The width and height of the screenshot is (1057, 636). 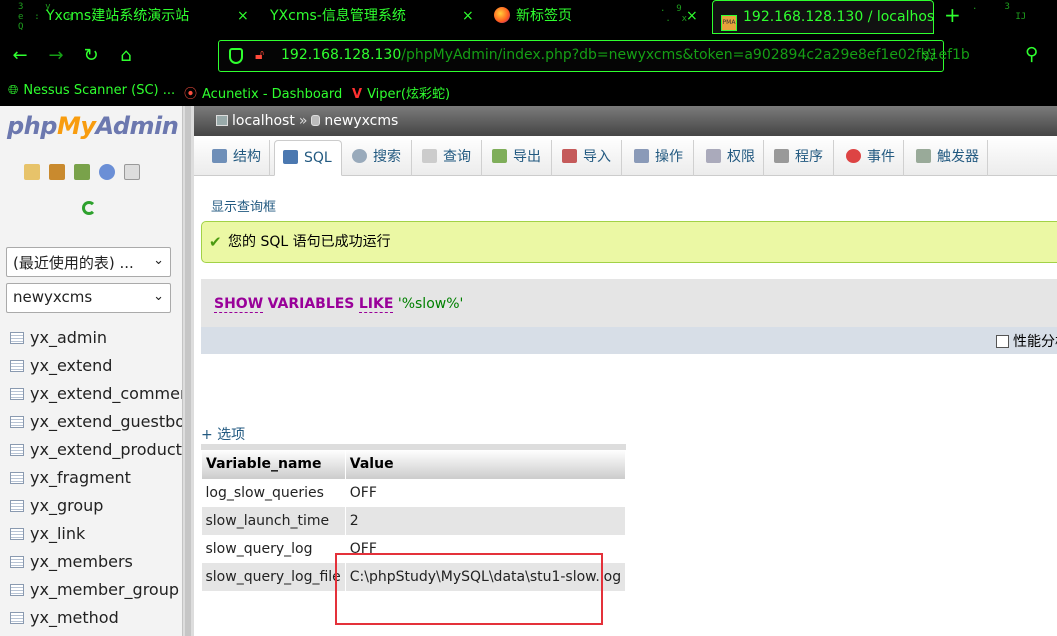 I want to click on sidebar-table-item: yx_extend, so click(x=96, y=368).